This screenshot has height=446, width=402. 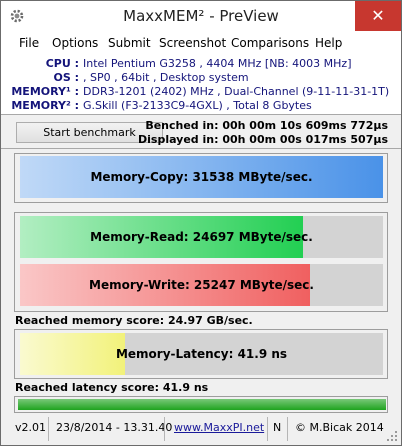 I want to click on memory-write-label: Memory-Write: 25247 MByte/sec., so click(x=201, y=285).